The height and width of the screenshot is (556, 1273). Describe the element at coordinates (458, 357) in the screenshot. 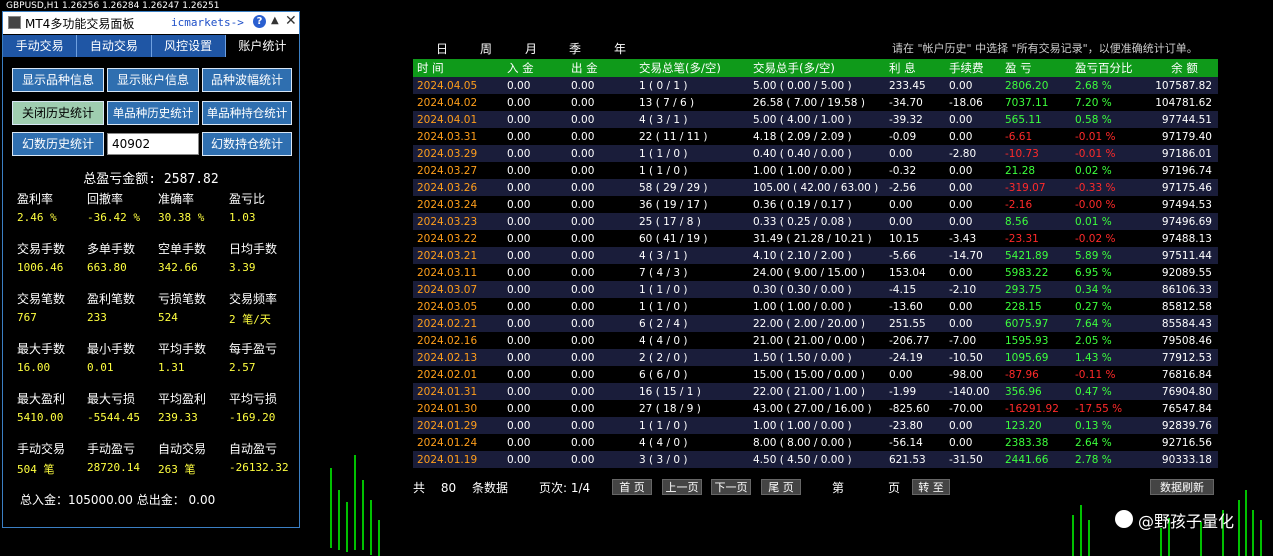

I see `table-cell: 2024.02.13` at that location.